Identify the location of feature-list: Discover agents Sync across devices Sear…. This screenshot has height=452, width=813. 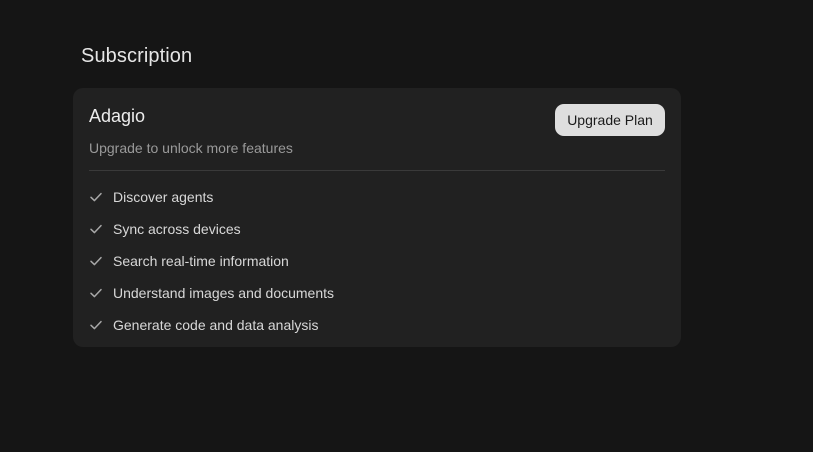
(211, 261).